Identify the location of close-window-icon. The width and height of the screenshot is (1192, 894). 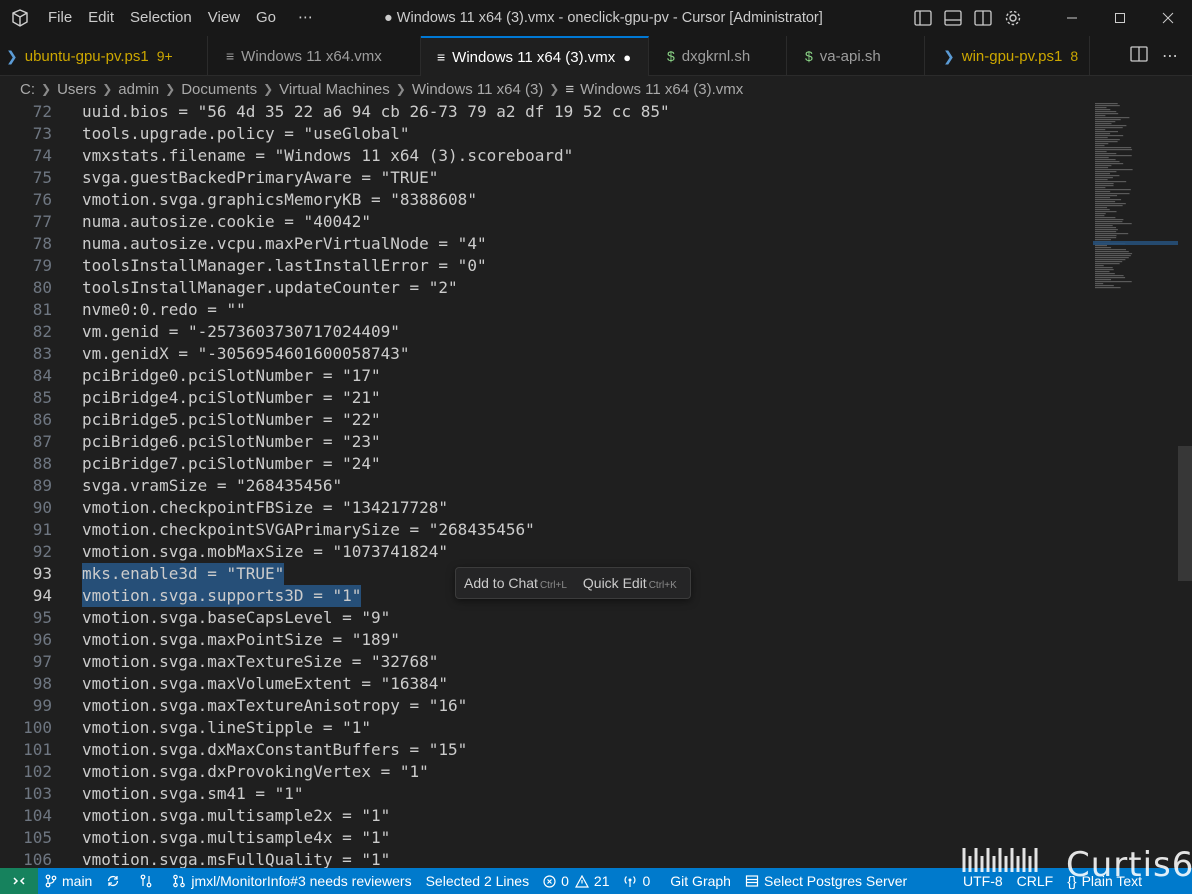
(1168, 18).